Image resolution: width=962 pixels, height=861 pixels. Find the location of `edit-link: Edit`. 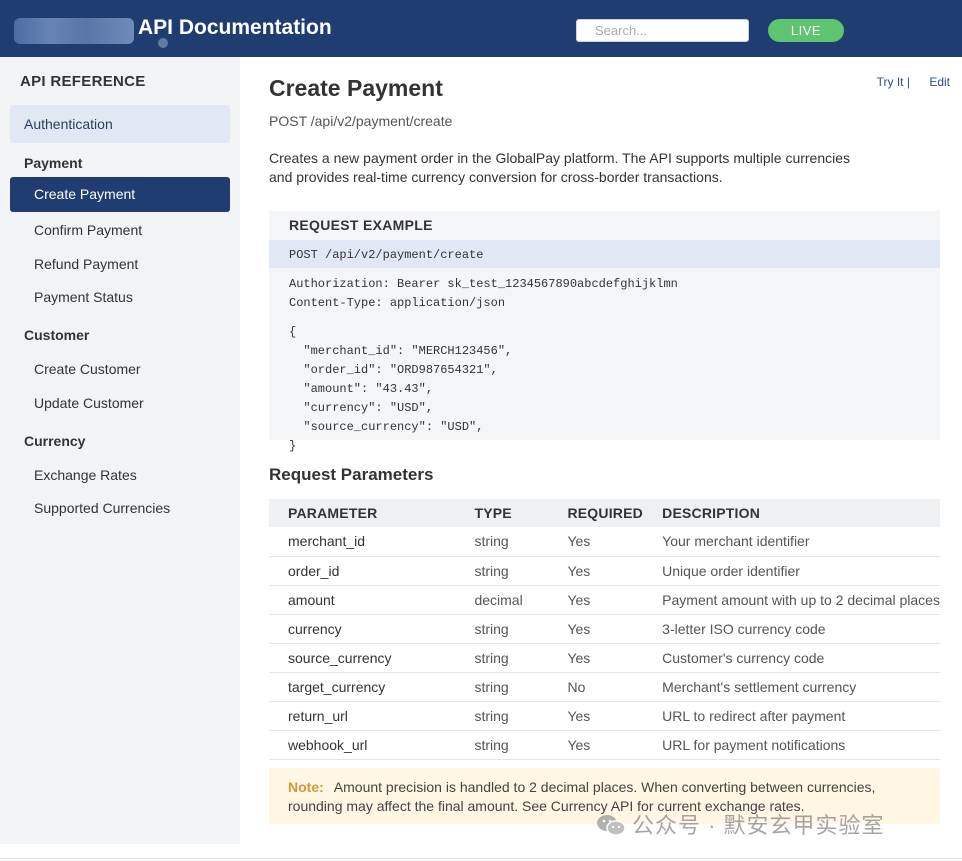

edit-link: Edit is located at coordinates (939, 82).